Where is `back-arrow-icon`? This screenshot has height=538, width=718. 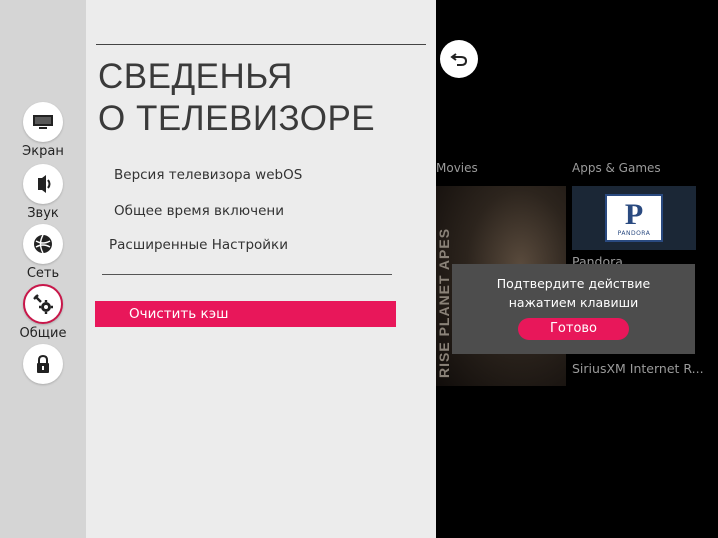 back-arrow-icon is located at coordinates (459, 59).